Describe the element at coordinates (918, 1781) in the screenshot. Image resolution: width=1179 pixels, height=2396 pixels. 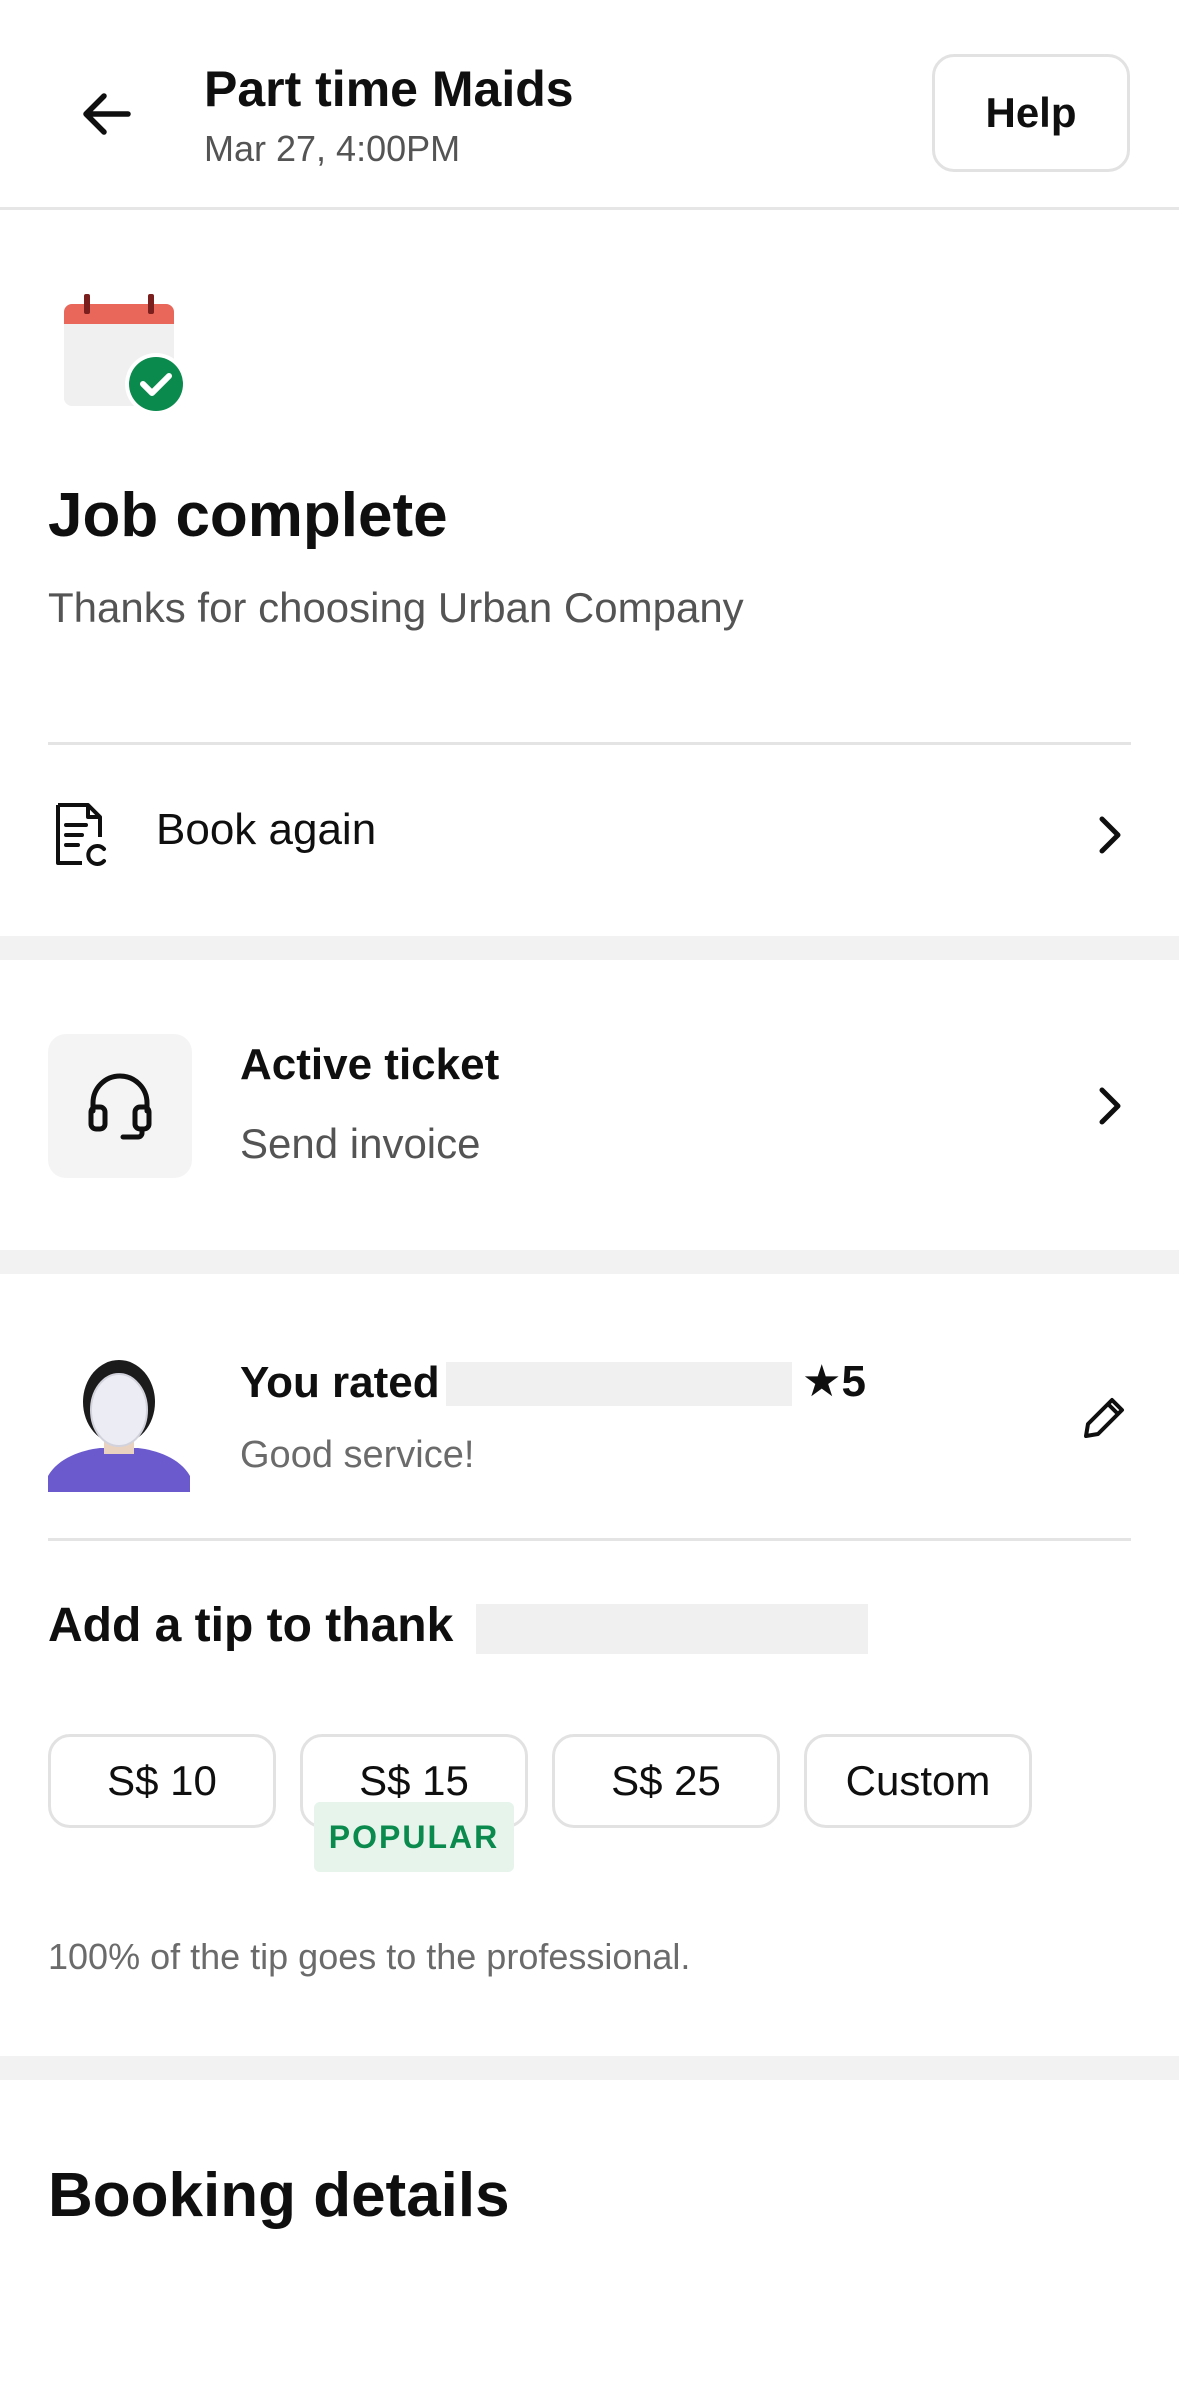
I see `tip-option-custom: Custom` at that location.